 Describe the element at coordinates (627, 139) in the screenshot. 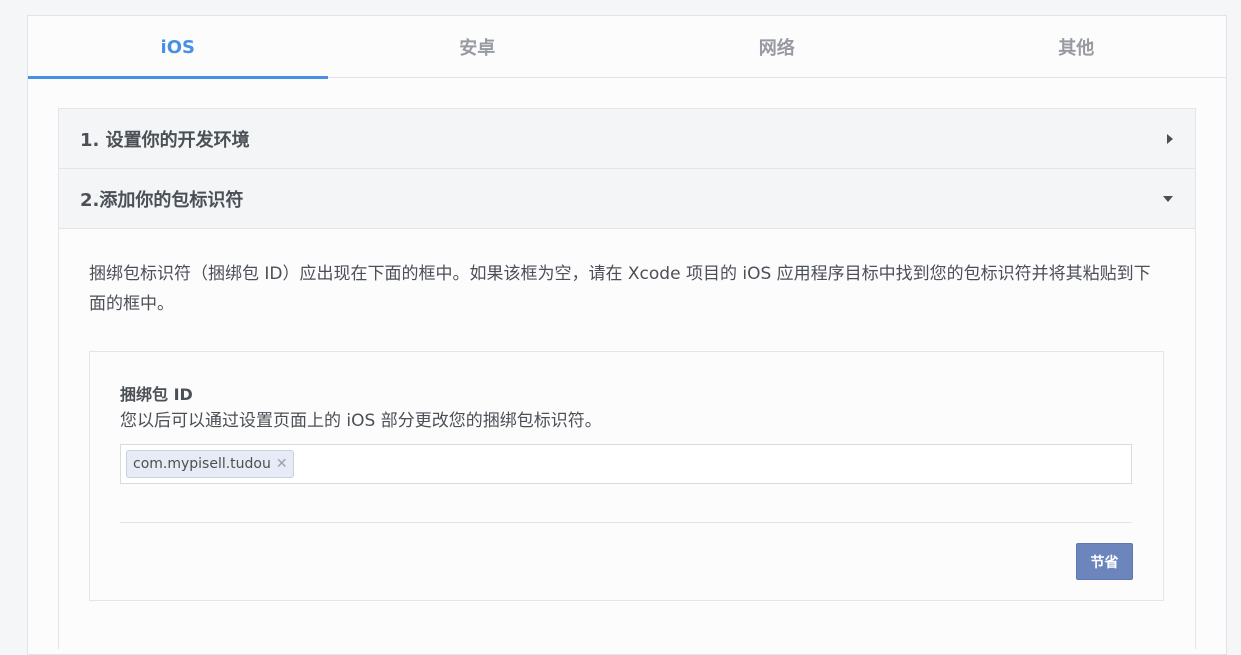

I see `section-dev-environment-header: 1. 设置你的开发环境` at that location.